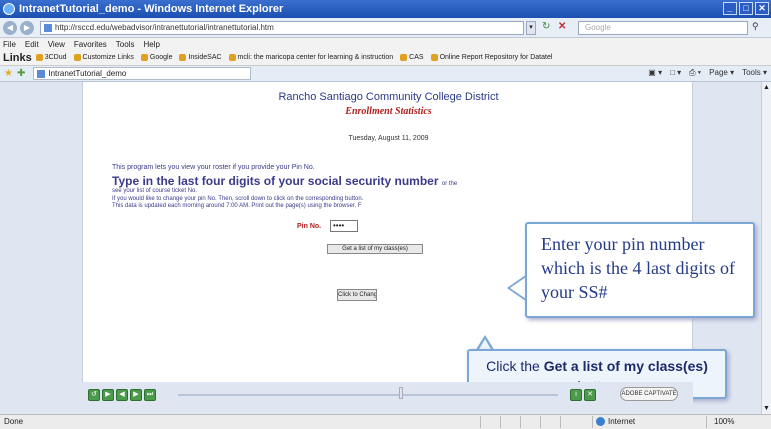  Describe the element at coordinates (695, 73) in the screenshot. I see `print-button: ⎙ ▾` at that location.